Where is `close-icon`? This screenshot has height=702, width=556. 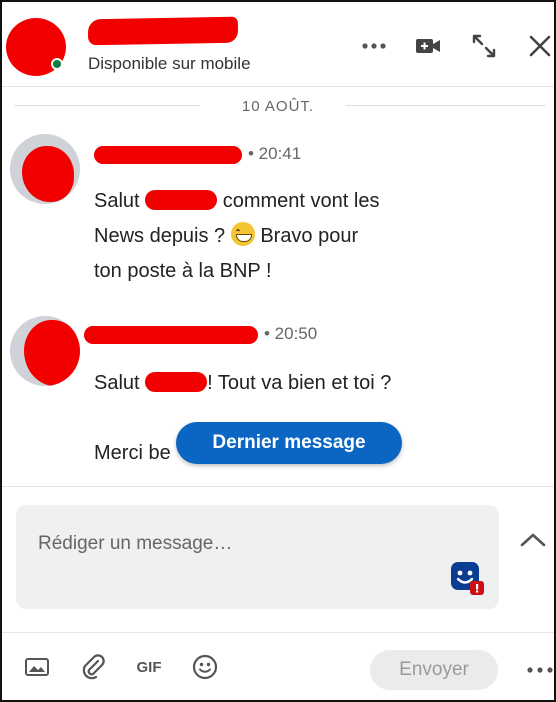 close-icon is located at coordinates (539, 46).